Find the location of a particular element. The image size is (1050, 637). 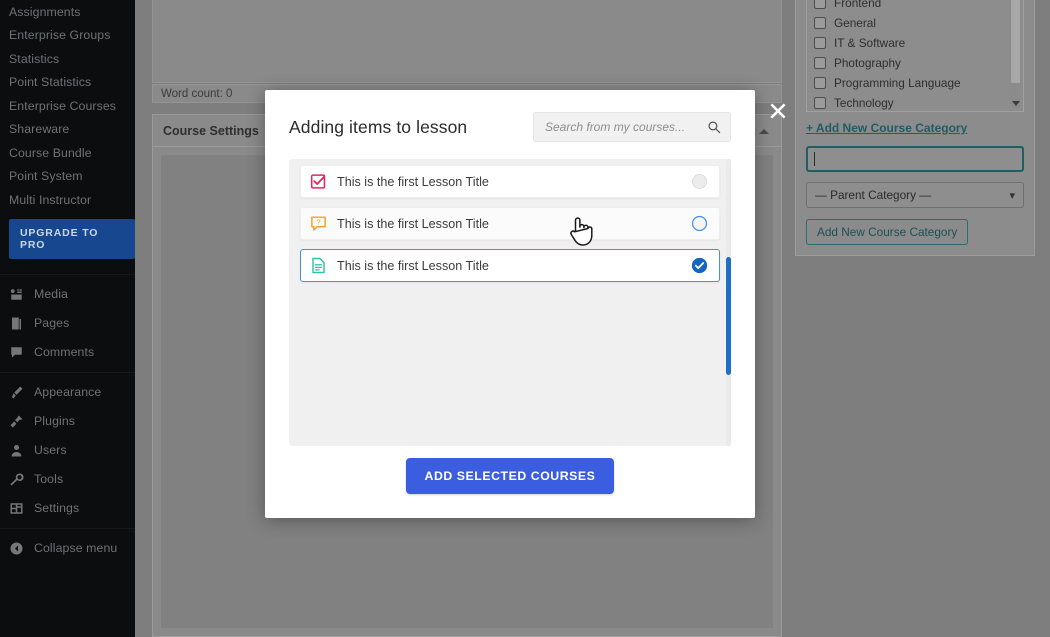

list-scrollbar is located at coordinates (728, 302).